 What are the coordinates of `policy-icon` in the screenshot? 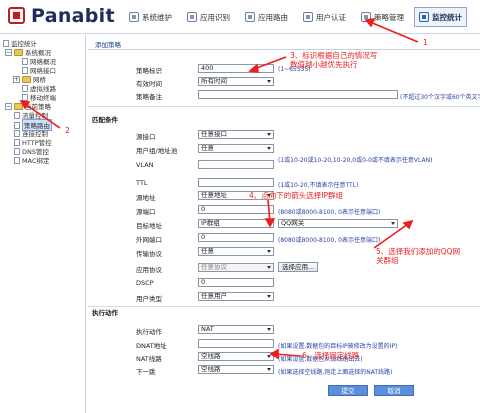 It's located at (366, 17).